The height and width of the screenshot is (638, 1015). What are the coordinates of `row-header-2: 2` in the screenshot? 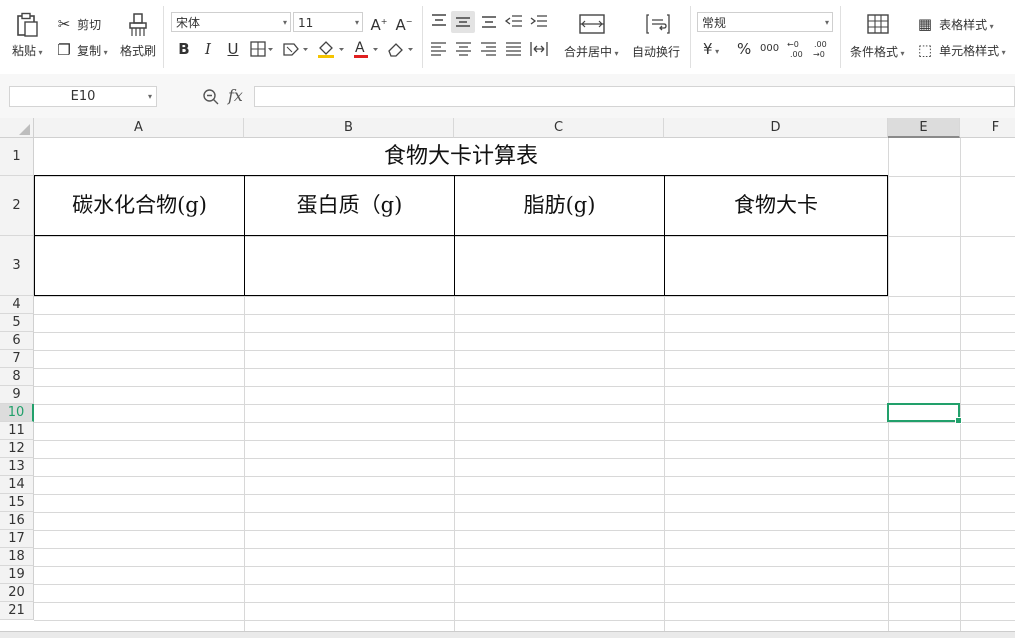 It's located at (17, 206).